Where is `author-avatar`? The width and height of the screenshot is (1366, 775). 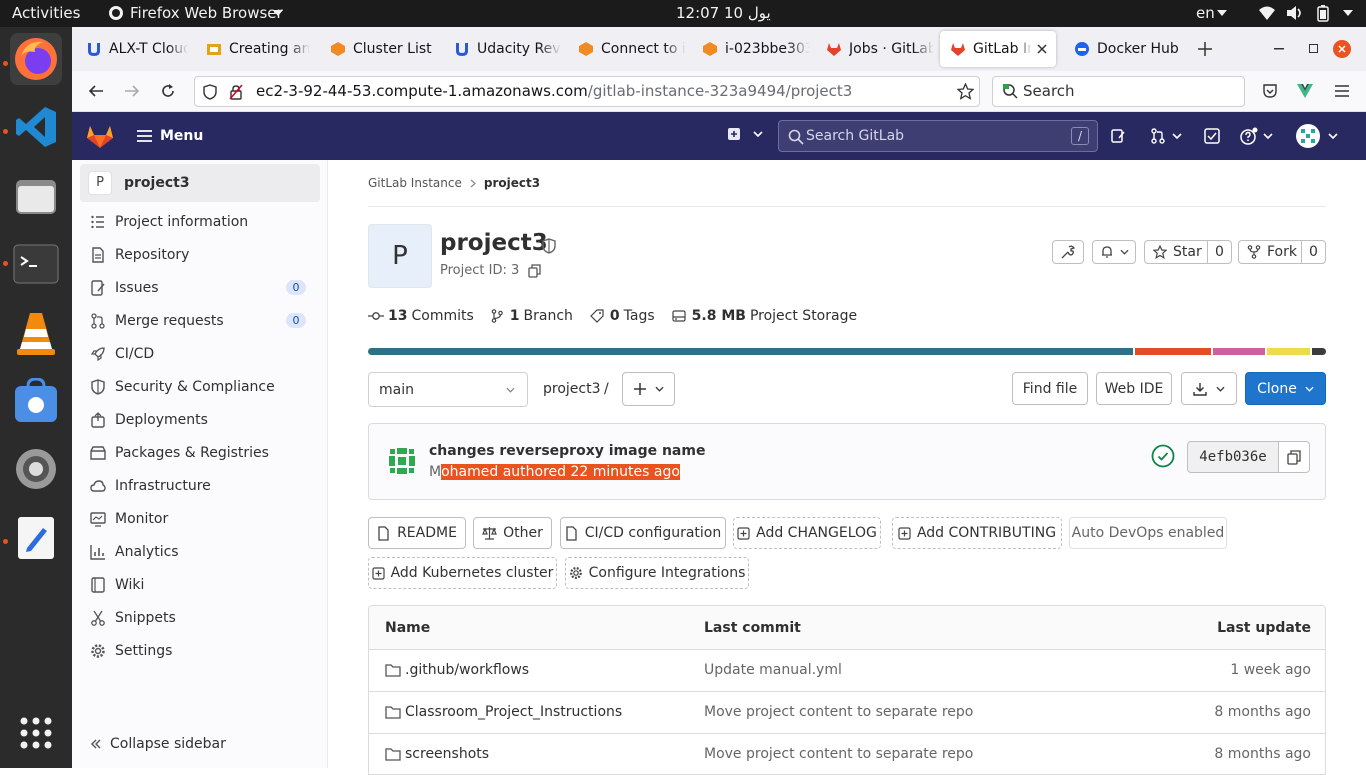
author-avatar is located at coordinates (402, 461).